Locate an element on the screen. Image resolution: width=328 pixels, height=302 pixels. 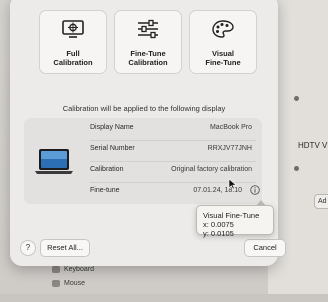
sliders-icon is located at coordinates (148, 29).